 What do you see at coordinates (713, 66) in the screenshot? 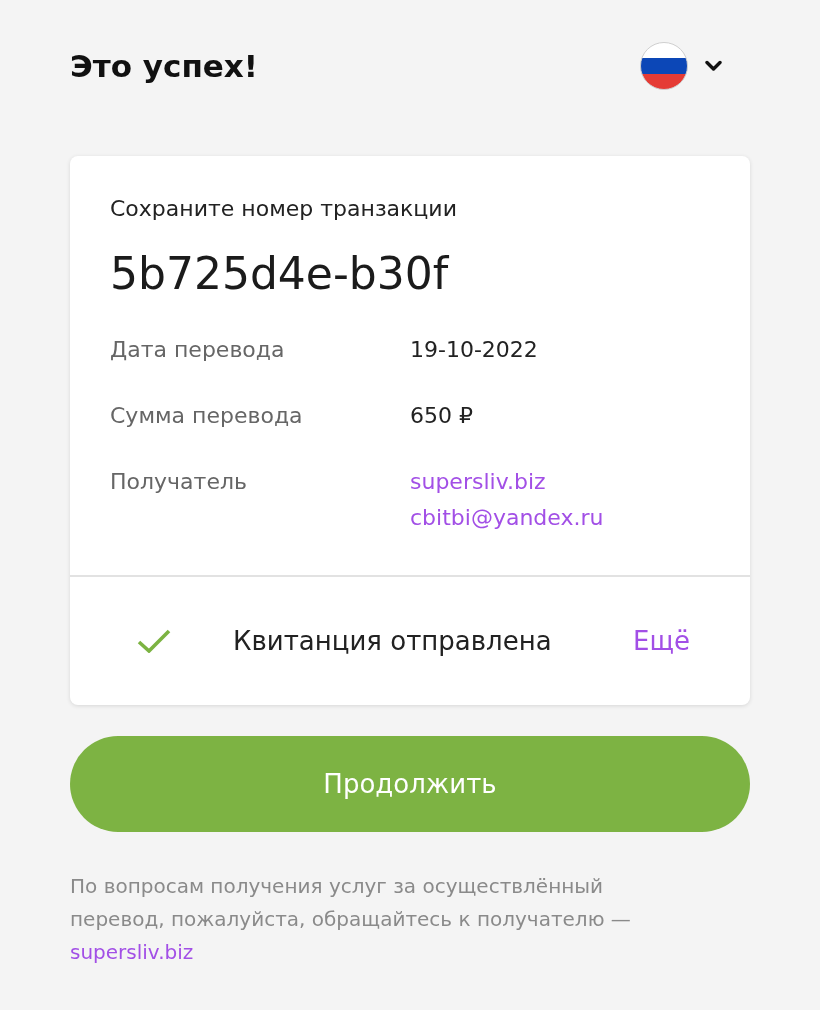
I see `chevron-down-icon` at bounding box center [713, 66].